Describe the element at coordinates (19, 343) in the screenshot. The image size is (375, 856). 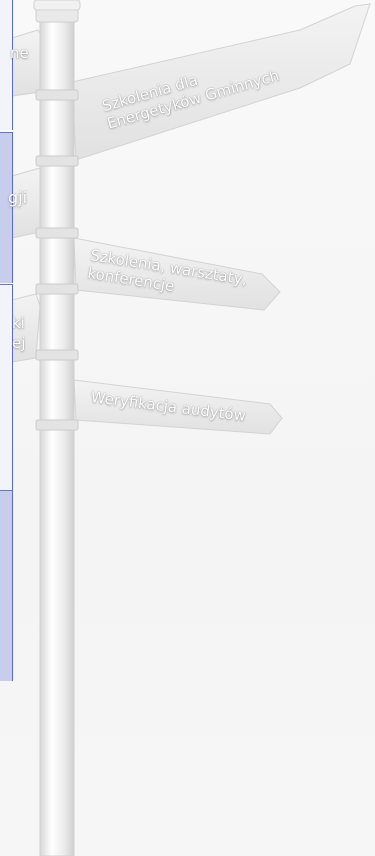
I see `left-sign-text-4: ej` at that location.